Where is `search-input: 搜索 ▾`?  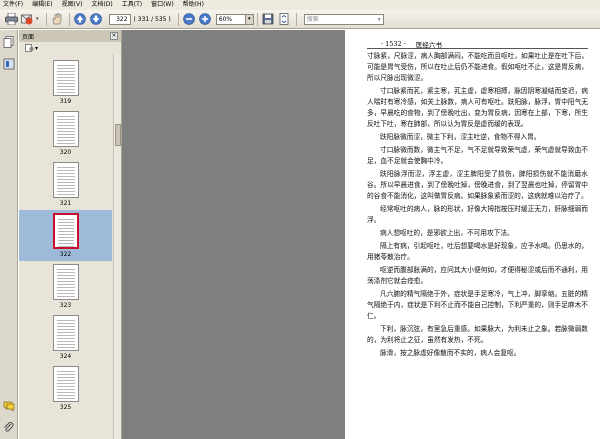 search-input: 搜索 ▾ is located at coordinates (343, 19).